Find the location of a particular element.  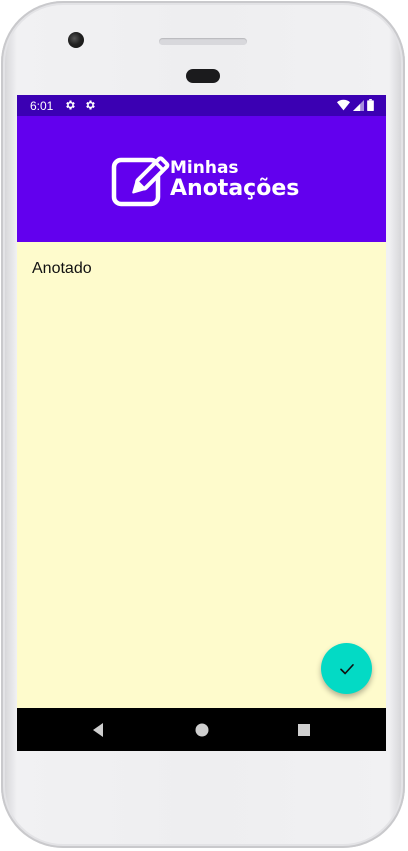

note-text: Anotado is located at coordinates (62, 269).